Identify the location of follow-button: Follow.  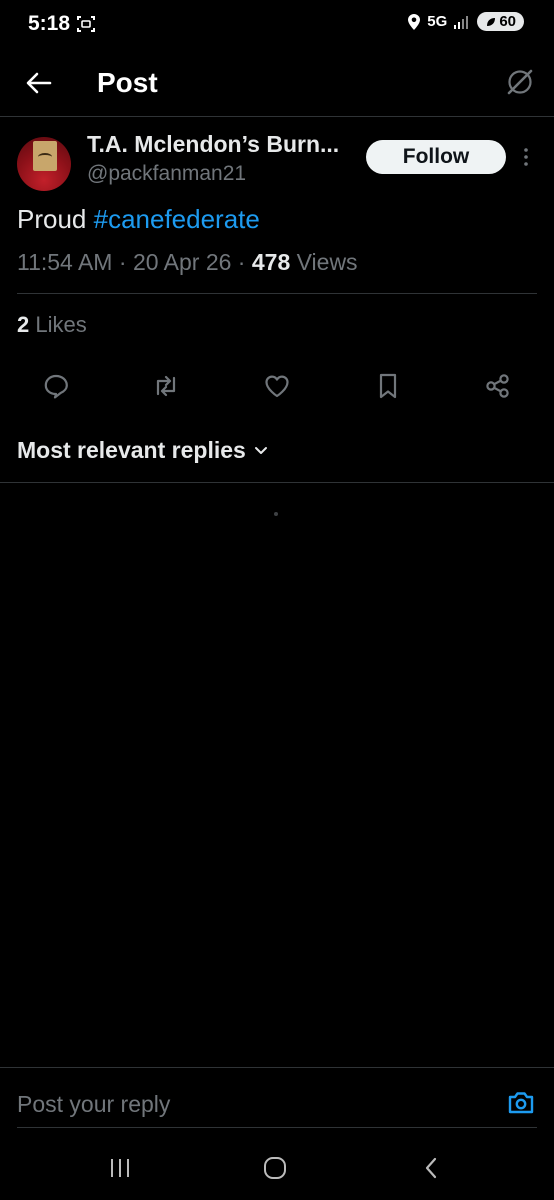
(436, 157).